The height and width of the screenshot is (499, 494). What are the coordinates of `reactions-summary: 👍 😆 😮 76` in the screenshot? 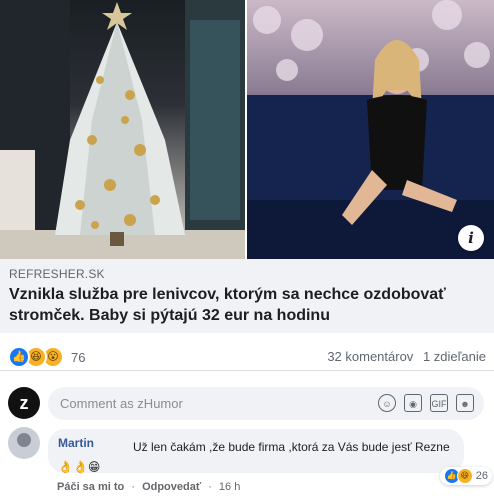 It's located at (46, 357).